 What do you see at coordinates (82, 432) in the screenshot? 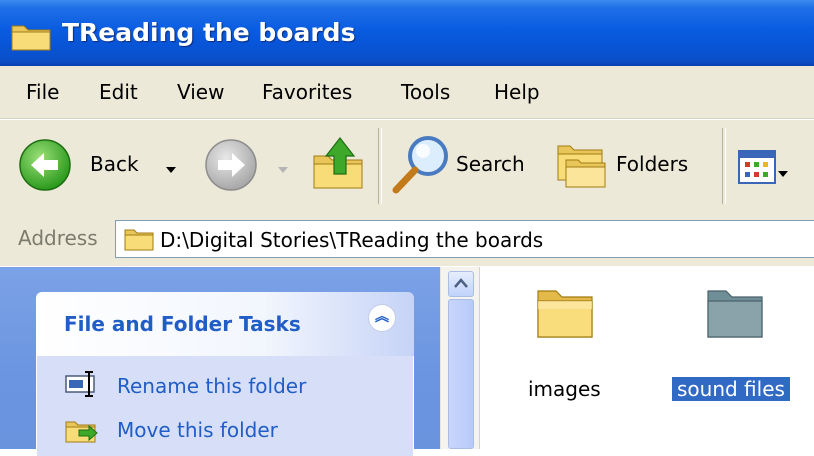
I see `move-icon` at bounding box center [82, 432].